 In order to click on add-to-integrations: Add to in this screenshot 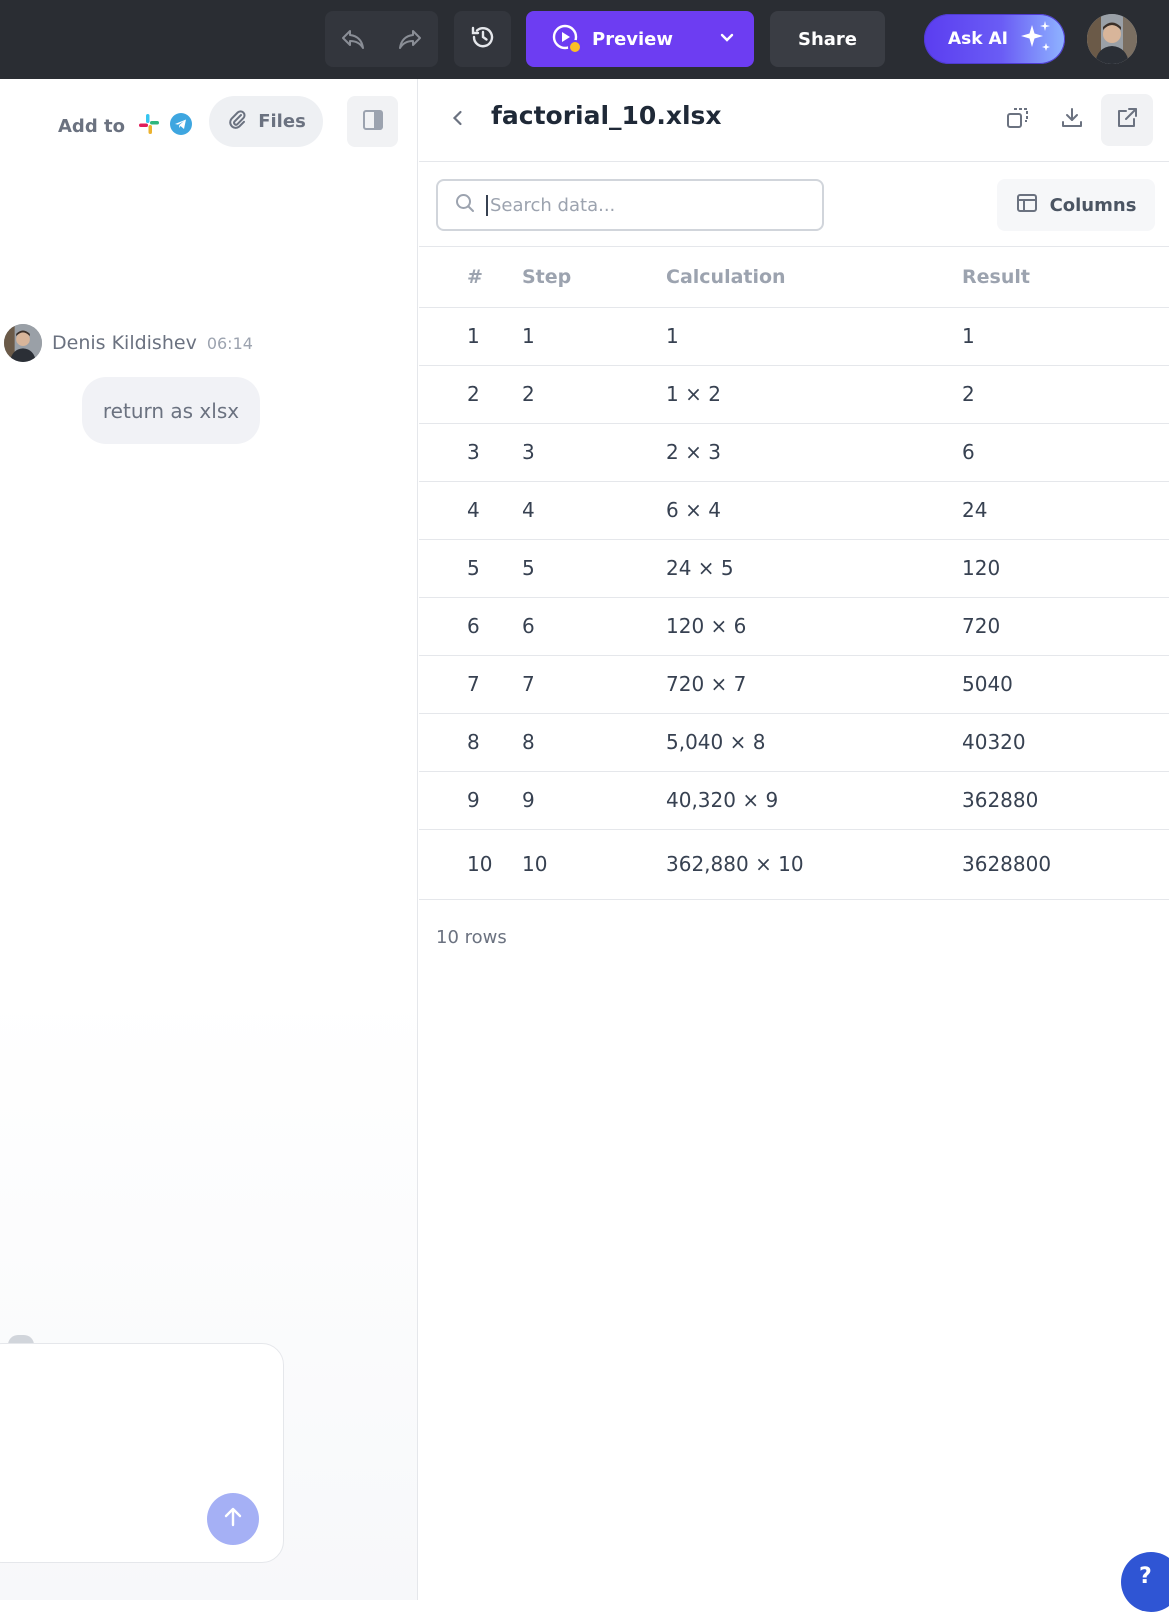, I will do `click(125, 126)`.